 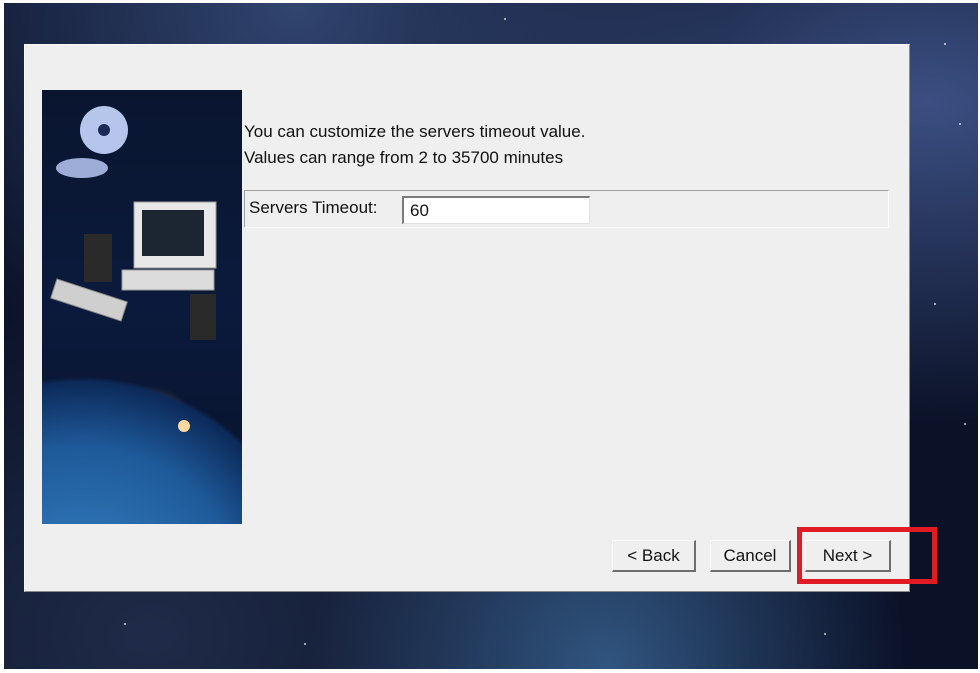 I want to click on wizard-side-image, so click(x=142, y=307).